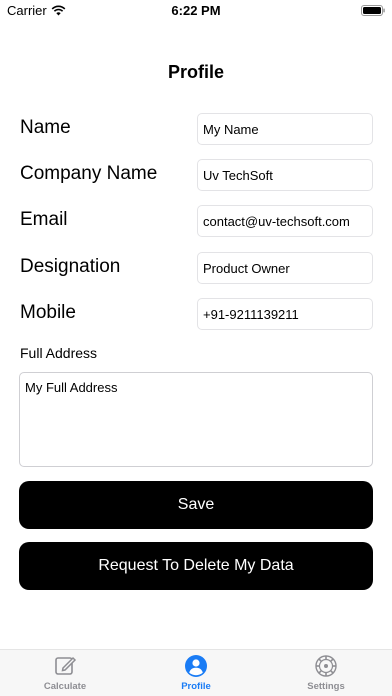  I want to click on gear-icon, so click(326, 666).